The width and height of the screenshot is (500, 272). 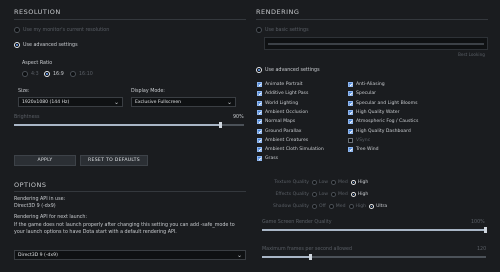 I want to click on use-advanced-resolution-label: Use advanced settings, so click(x=50, y=45).